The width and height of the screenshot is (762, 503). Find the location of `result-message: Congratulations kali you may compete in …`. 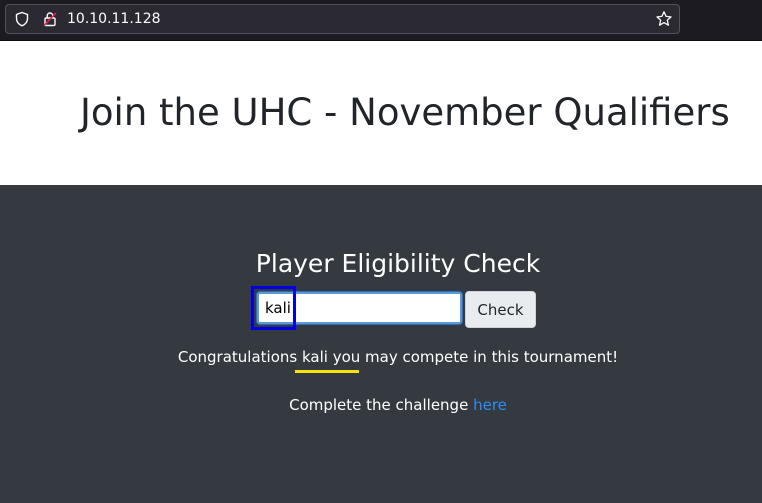

result-message: Congratulations kali you may compete in … is located at coordinates (381, 357).